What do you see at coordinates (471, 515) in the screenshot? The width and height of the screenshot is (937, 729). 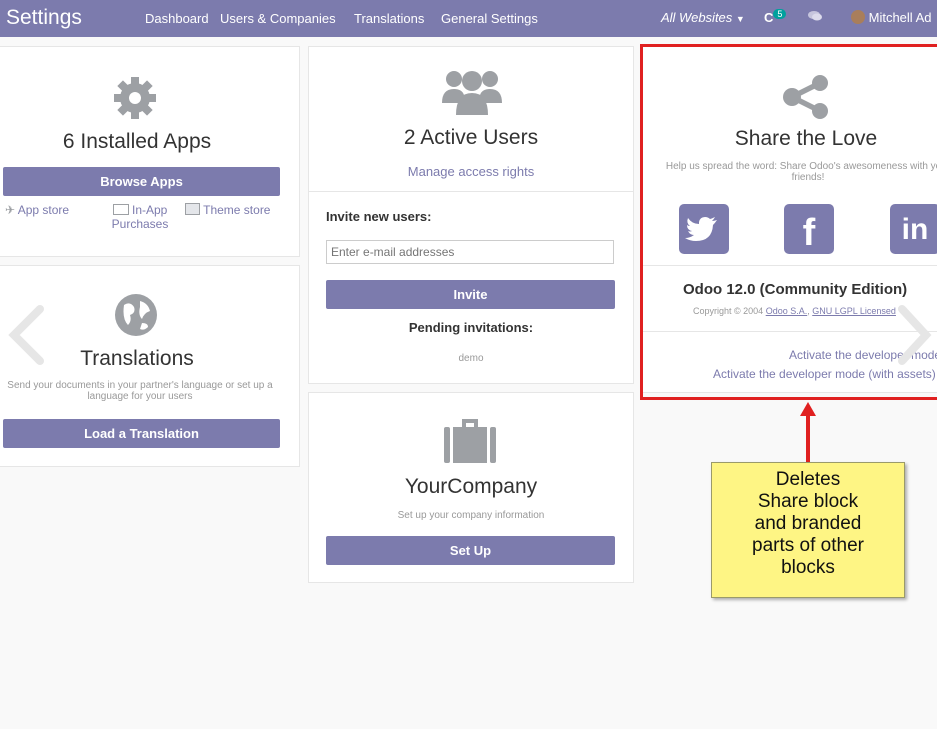 I see `company-description: Set up your company information` at bounding box center [471, 515].